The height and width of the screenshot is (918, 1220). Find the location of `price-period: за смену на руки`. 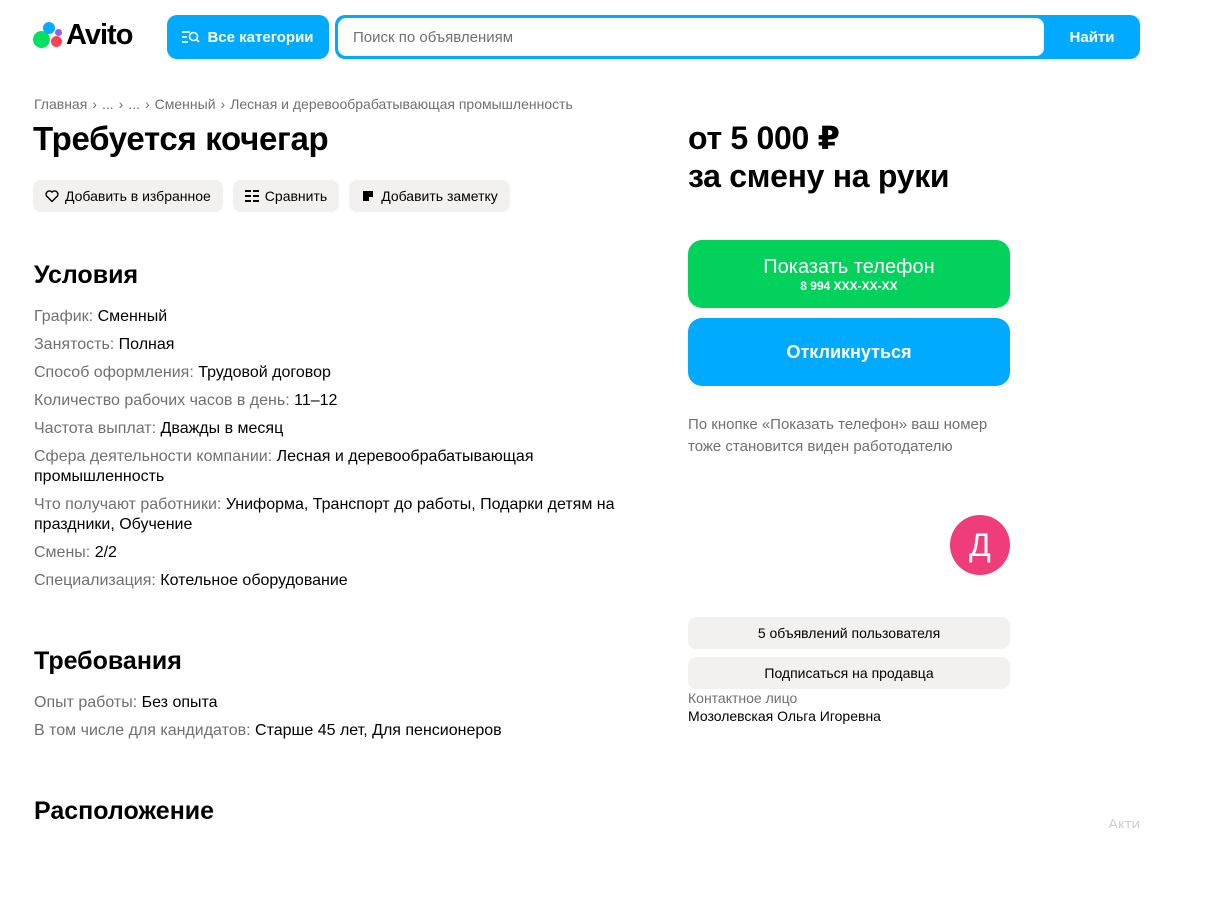

price-period: за смену на руки is located at coordinates (819, 176).